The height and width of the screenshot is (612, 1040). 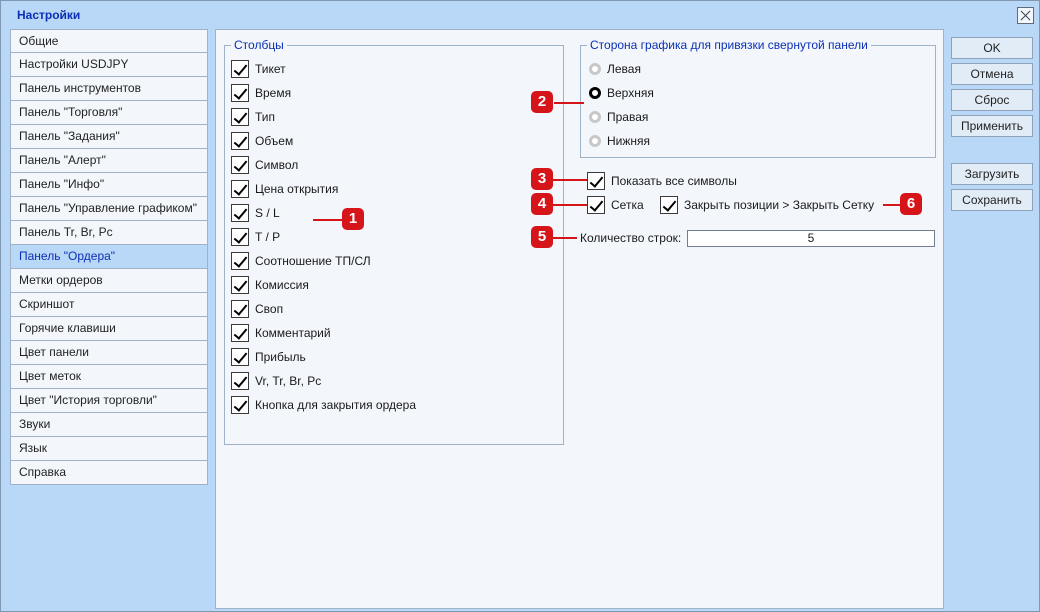 I want to click on column-symbol-checkbox: Символ, so click(x=264, y=165).